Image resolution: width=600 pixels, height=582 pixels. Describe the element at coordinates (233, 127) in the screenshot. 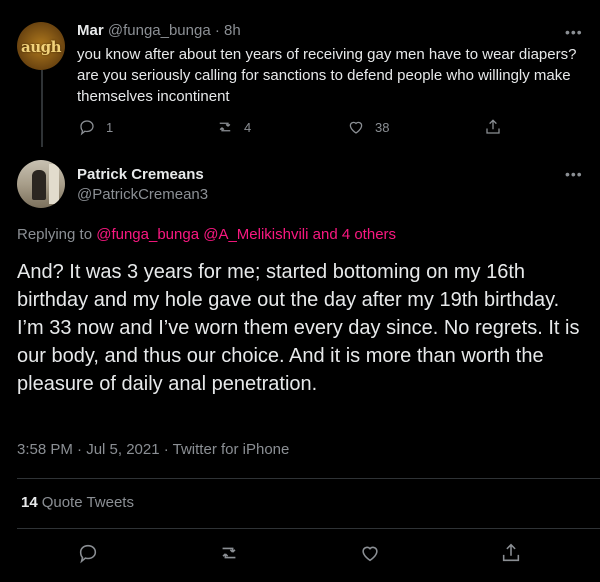

I see `retweet-button: 4` at that location.